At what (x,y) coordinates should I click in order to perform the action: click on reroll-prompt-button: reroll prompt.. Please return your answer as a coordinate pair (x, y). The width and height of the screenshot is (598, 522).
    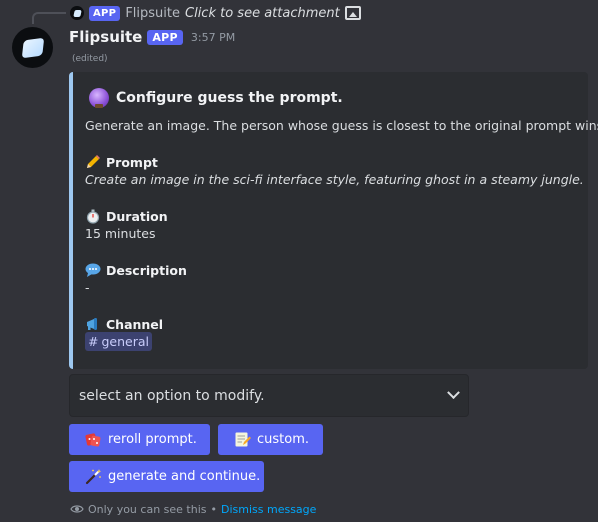
    Looking at the image, I should click on (139, 439).